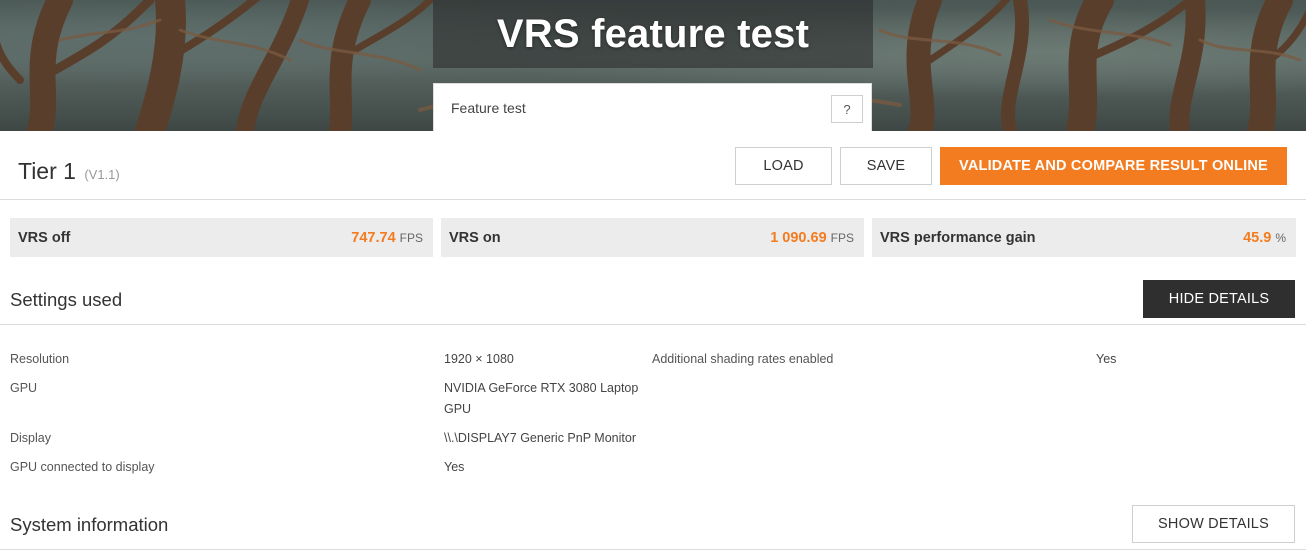  Describe the element at coordinates (102, 174) in the screenshot. I see `version-label: (V1.1)` at that location.